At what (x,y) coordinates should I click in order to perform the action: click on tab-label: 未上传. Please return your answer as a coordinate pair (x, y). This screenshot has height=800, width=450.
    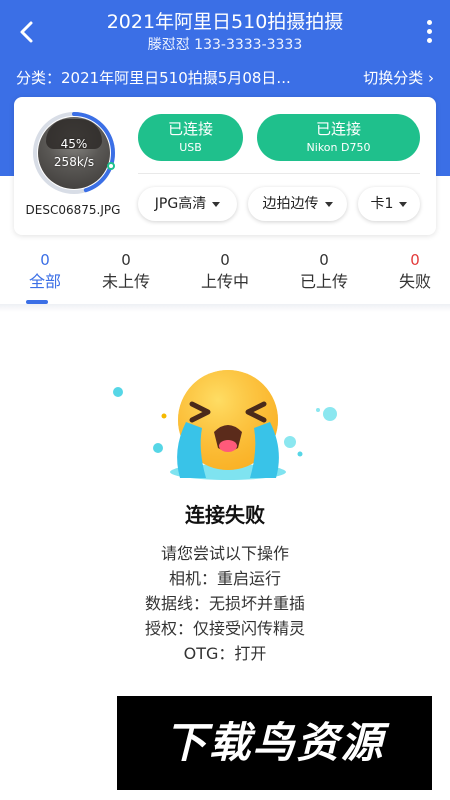
    Looking at the image, I should click on (125, 281).